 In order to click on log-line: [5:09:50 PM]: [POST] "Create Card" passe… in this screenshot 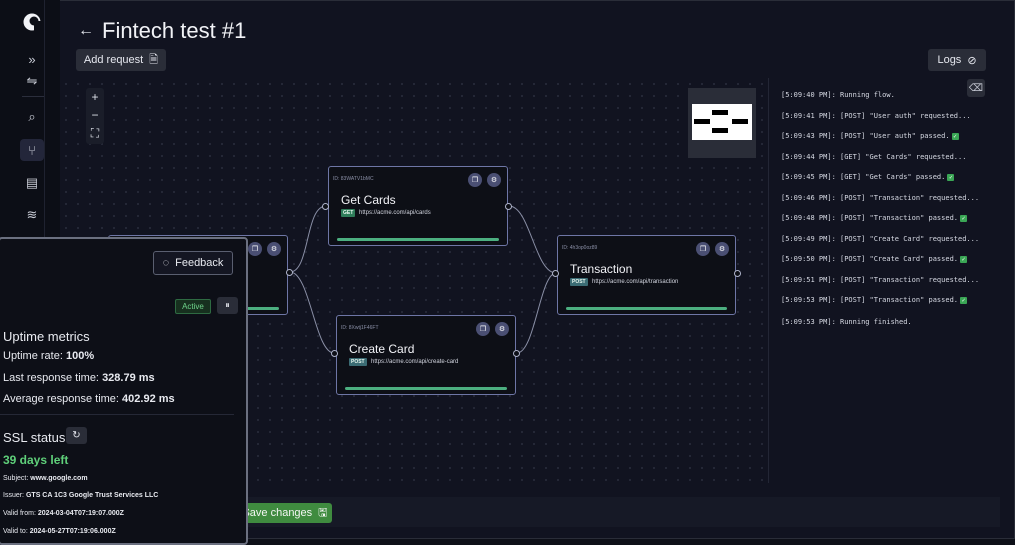, I will do `click(874, 259)`.